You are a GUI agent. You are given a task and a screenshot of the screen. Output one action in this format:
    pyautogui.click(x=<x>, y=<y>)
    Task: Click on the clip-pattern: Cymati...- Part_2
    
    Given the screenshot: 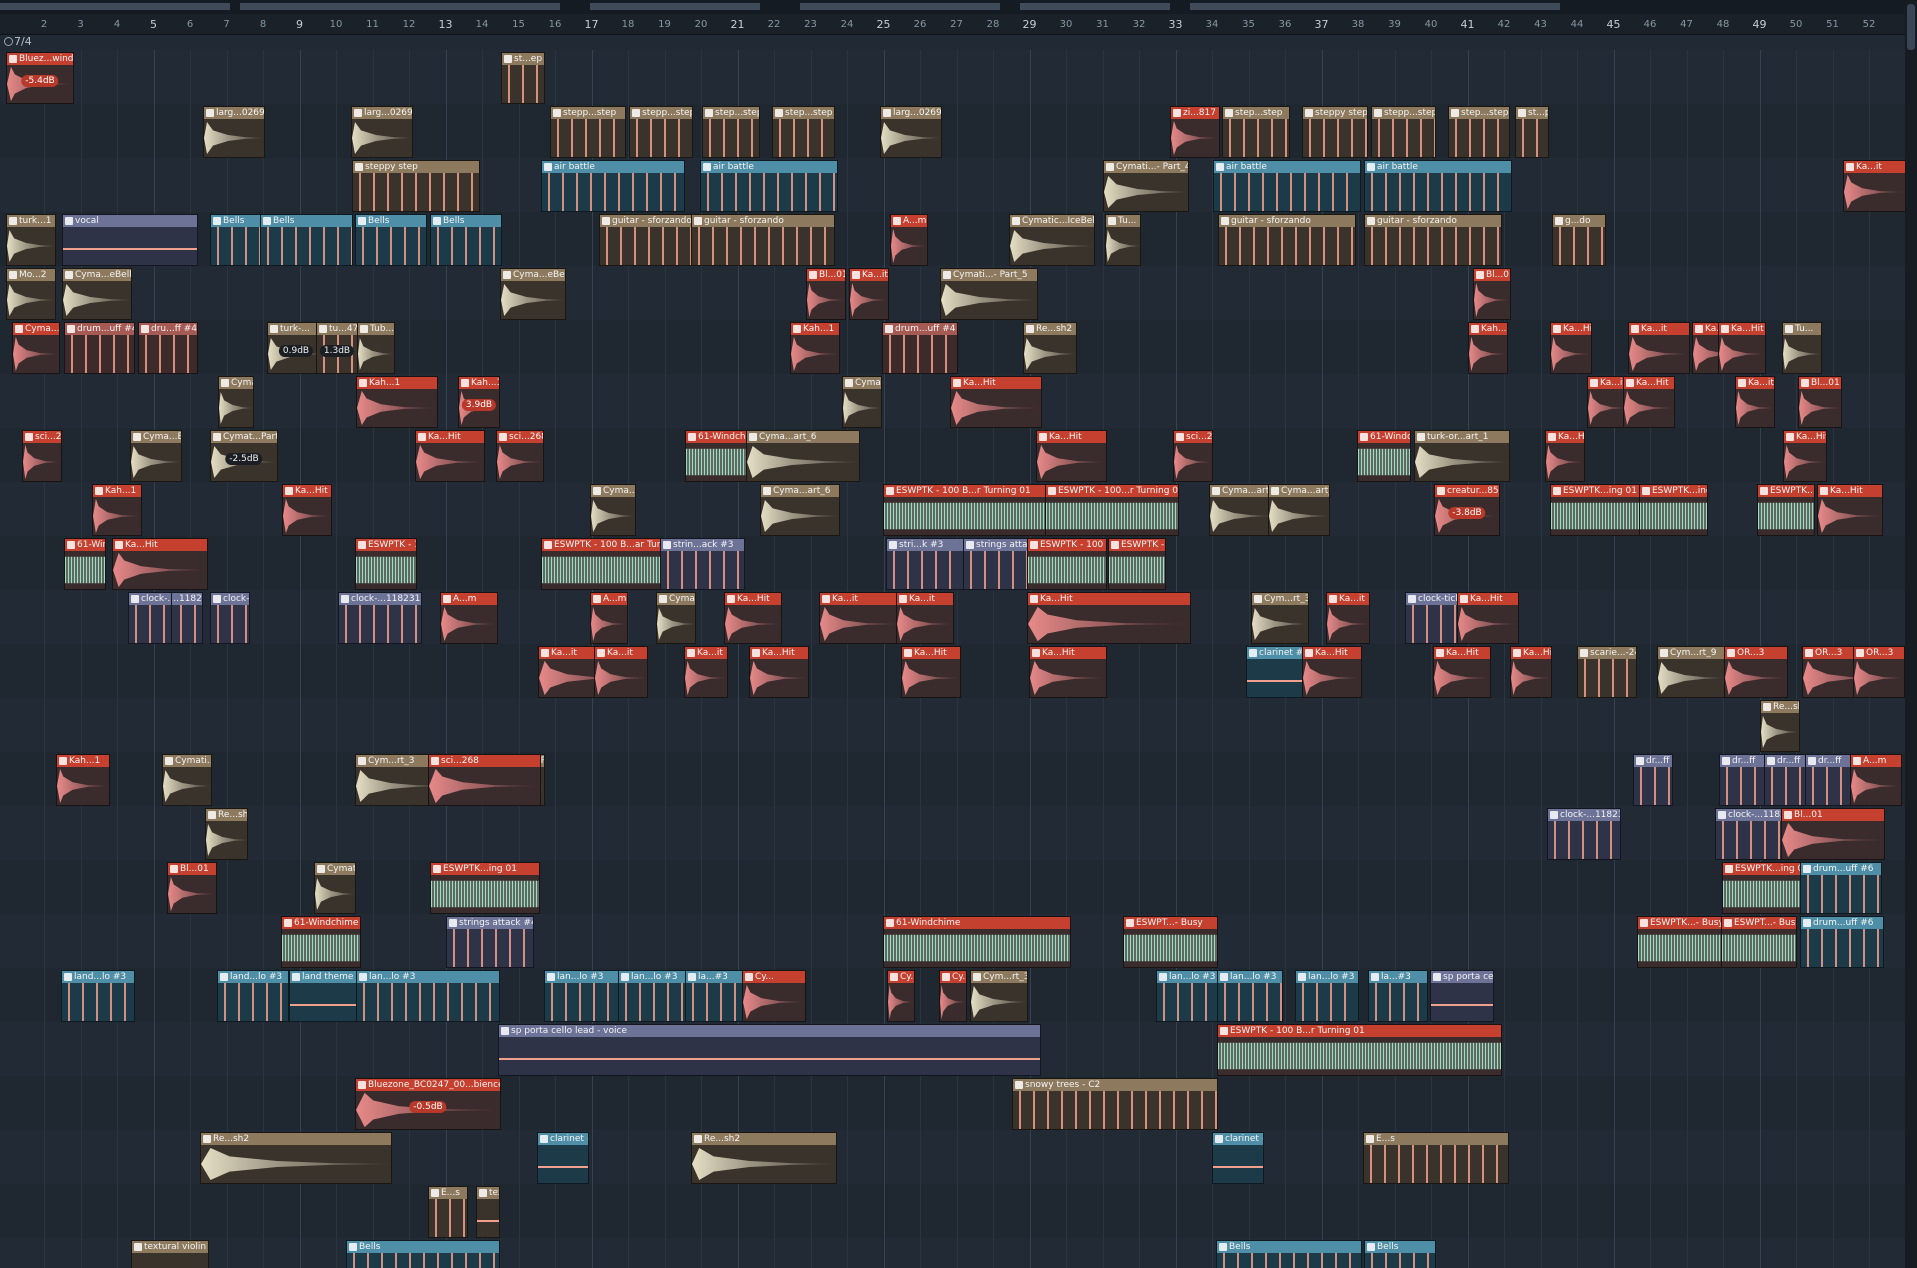 What is the action you would take?
    pyautogui.click(x=676, y=618)
    